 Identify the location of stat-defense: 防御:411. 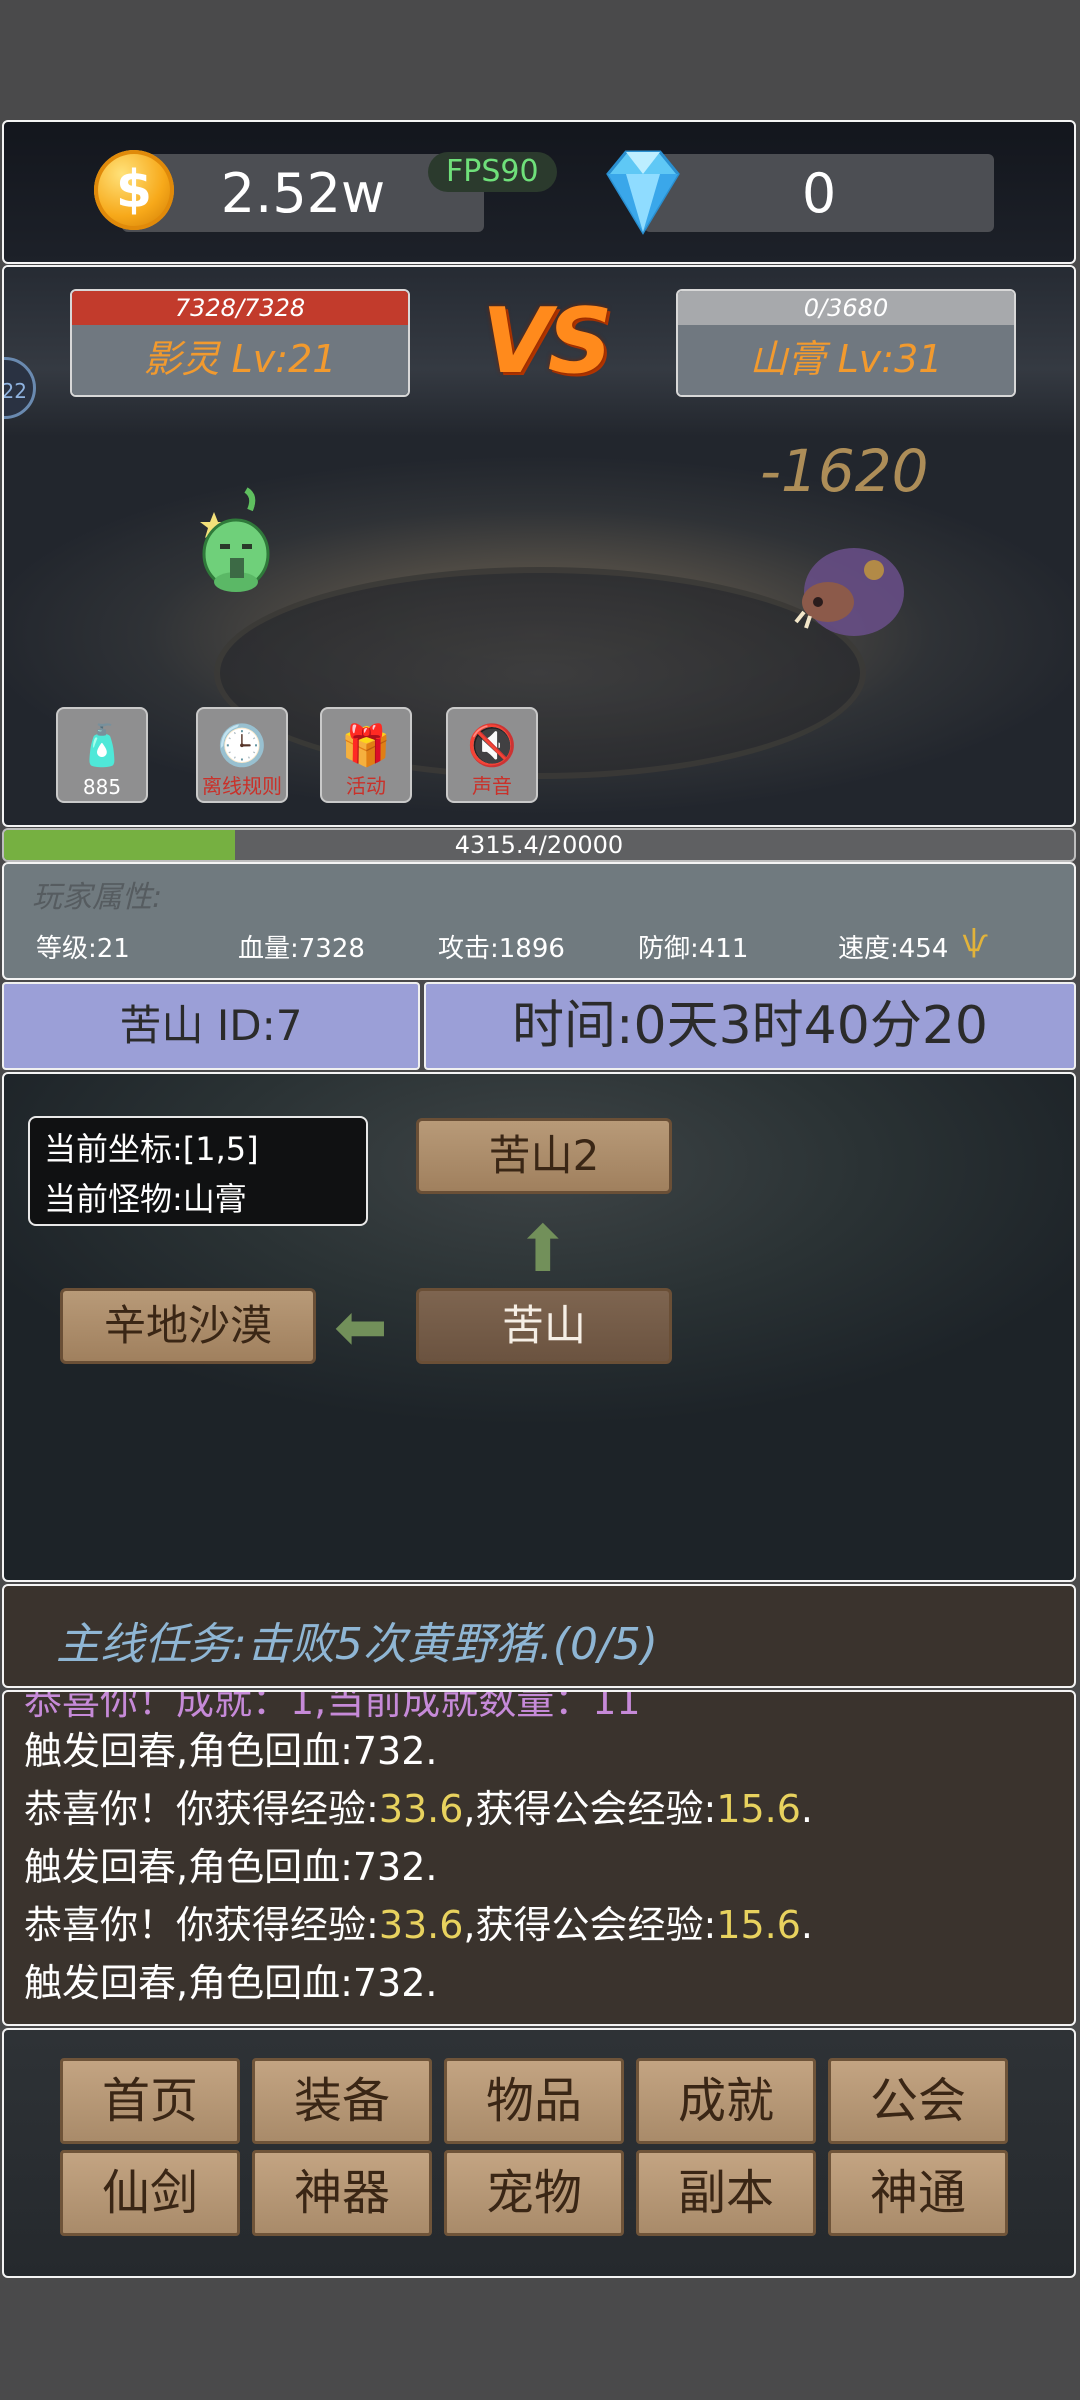
(693, 949).